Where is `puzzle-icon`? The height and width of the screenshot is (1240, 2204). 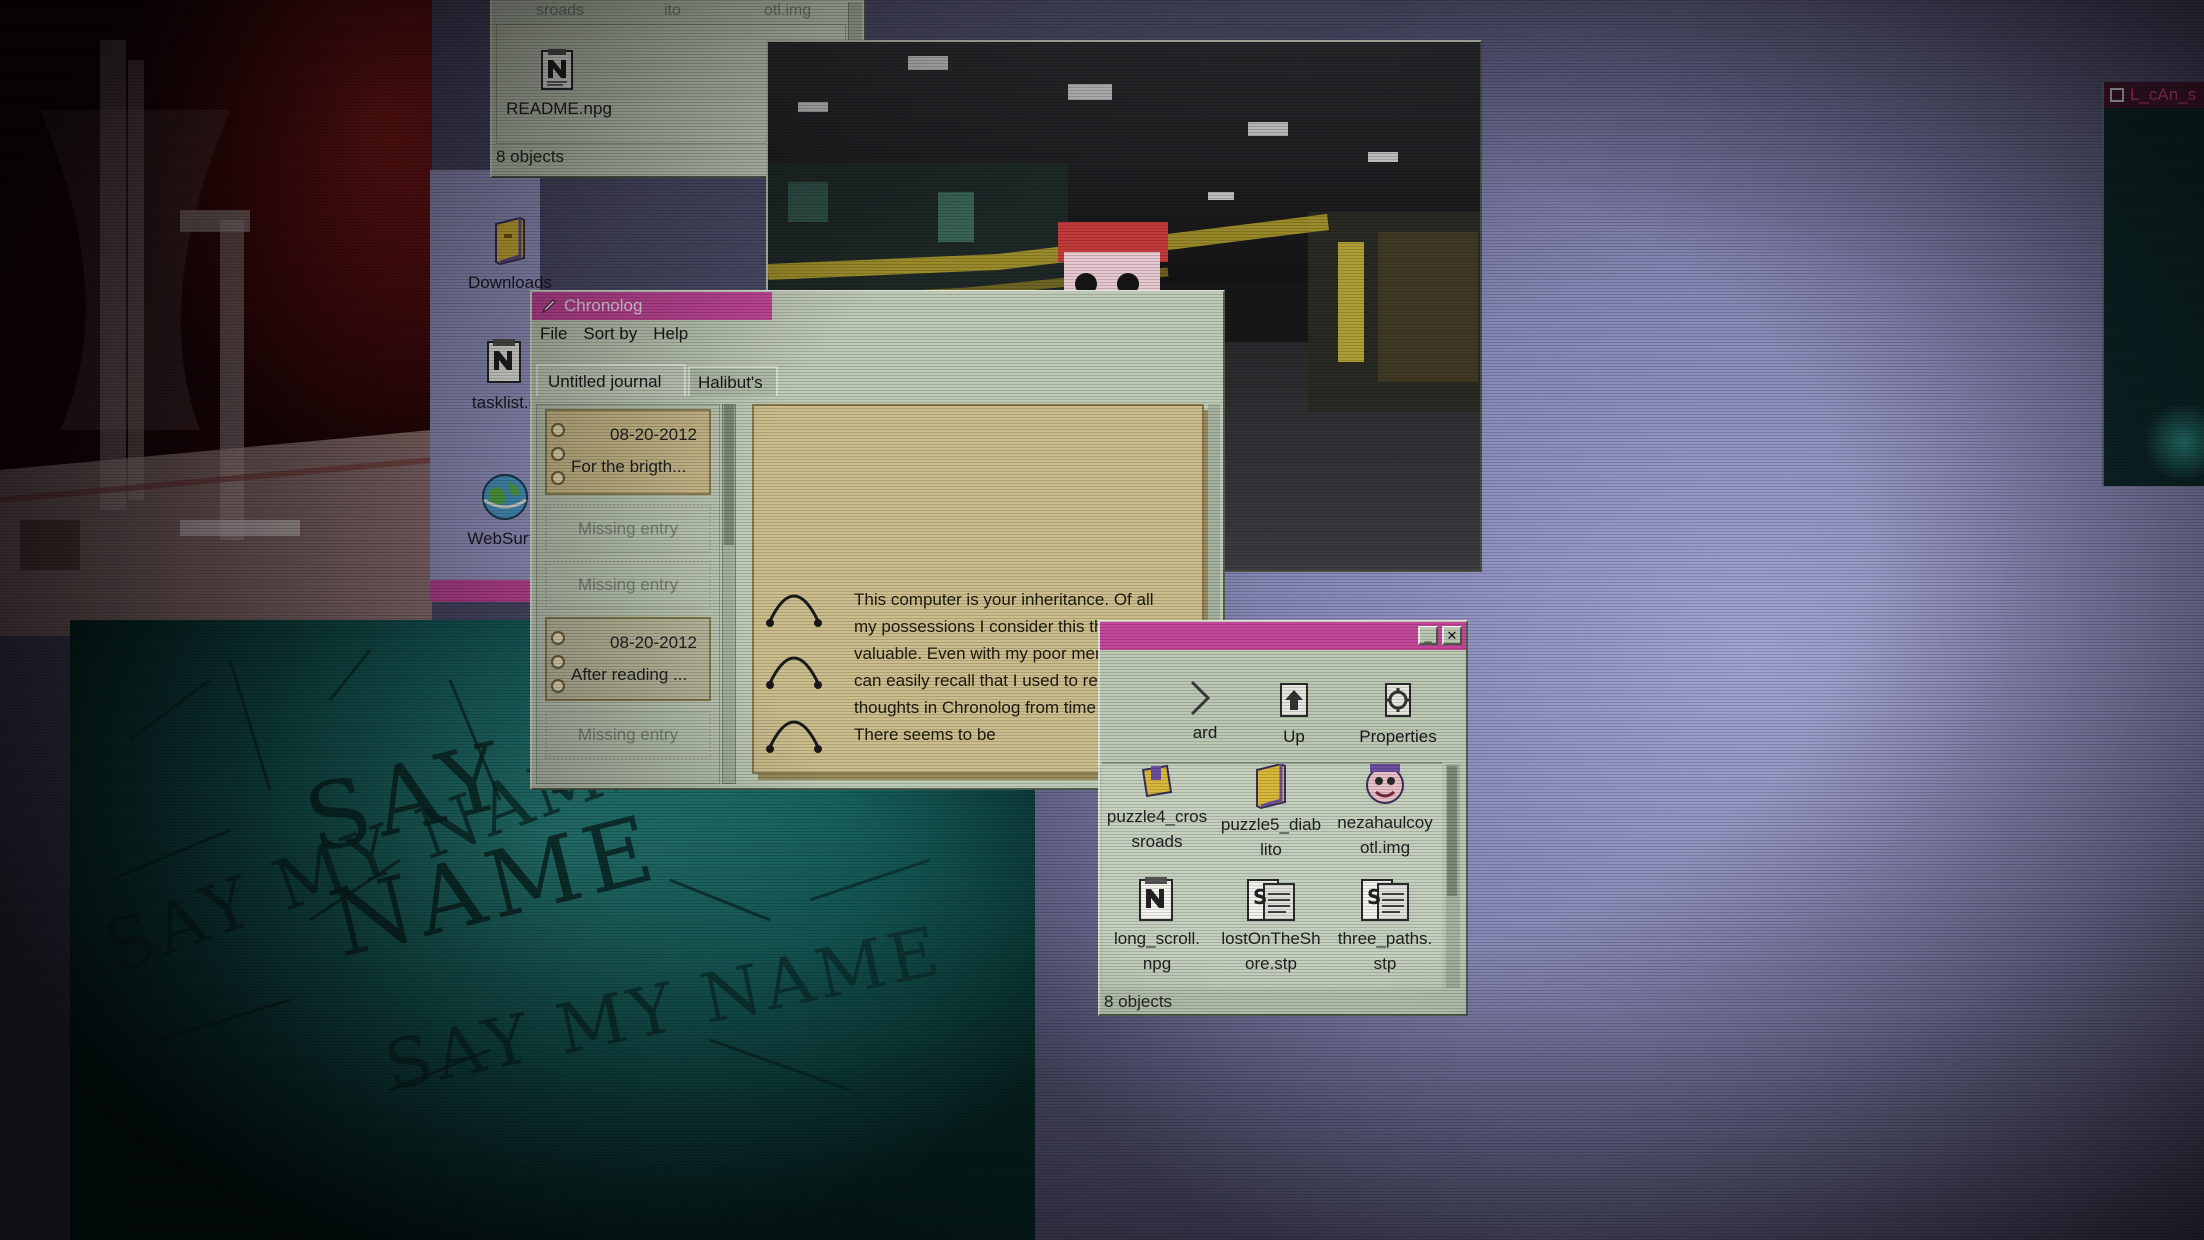
puzzle-icon is located at coordinates (1157, 781).